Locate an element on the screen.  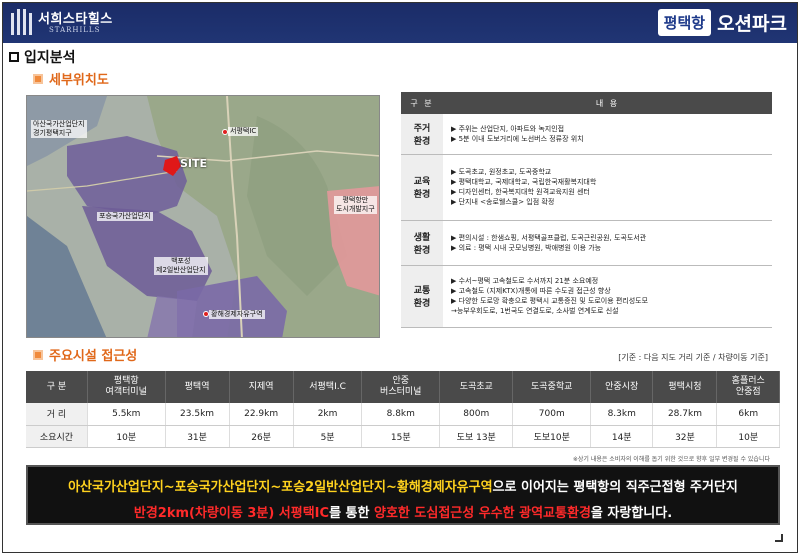
map-section-title-text: 세부위치도 is located at coordinates (79, 80).